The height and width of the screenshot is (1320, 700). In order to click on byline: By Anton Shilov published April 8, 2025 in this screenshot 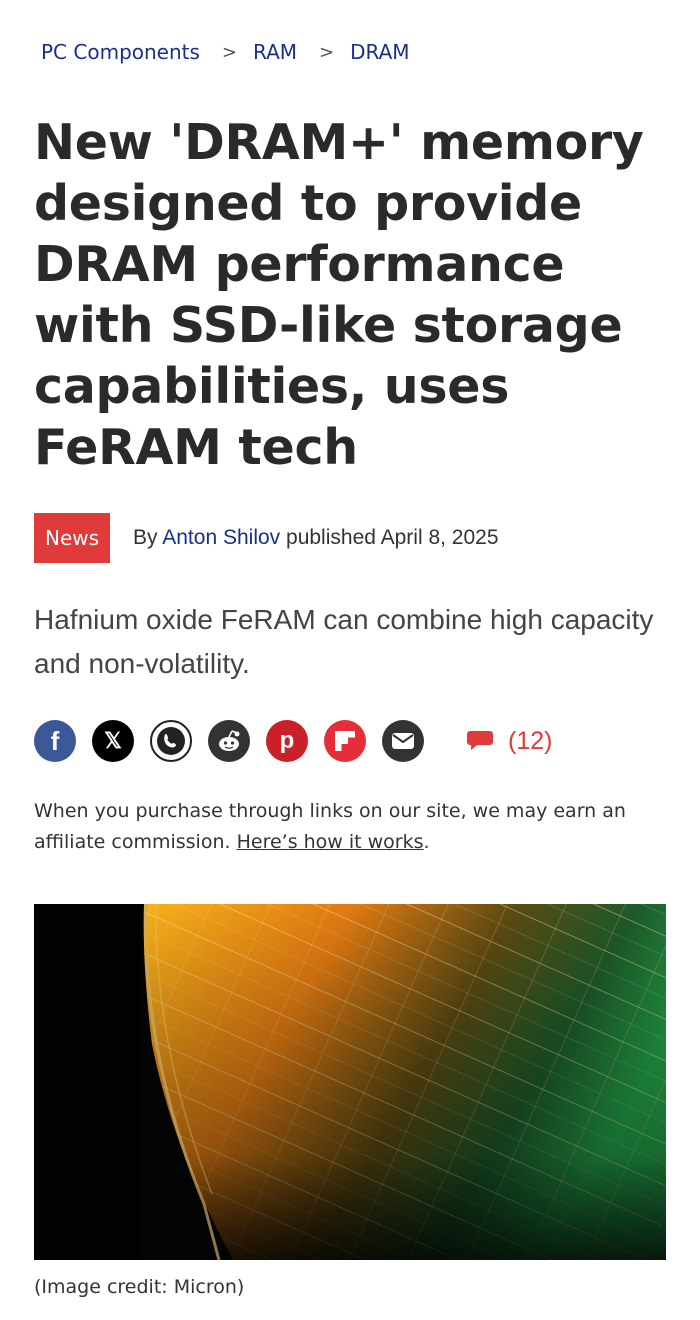, I will do `click(315, 538)`.